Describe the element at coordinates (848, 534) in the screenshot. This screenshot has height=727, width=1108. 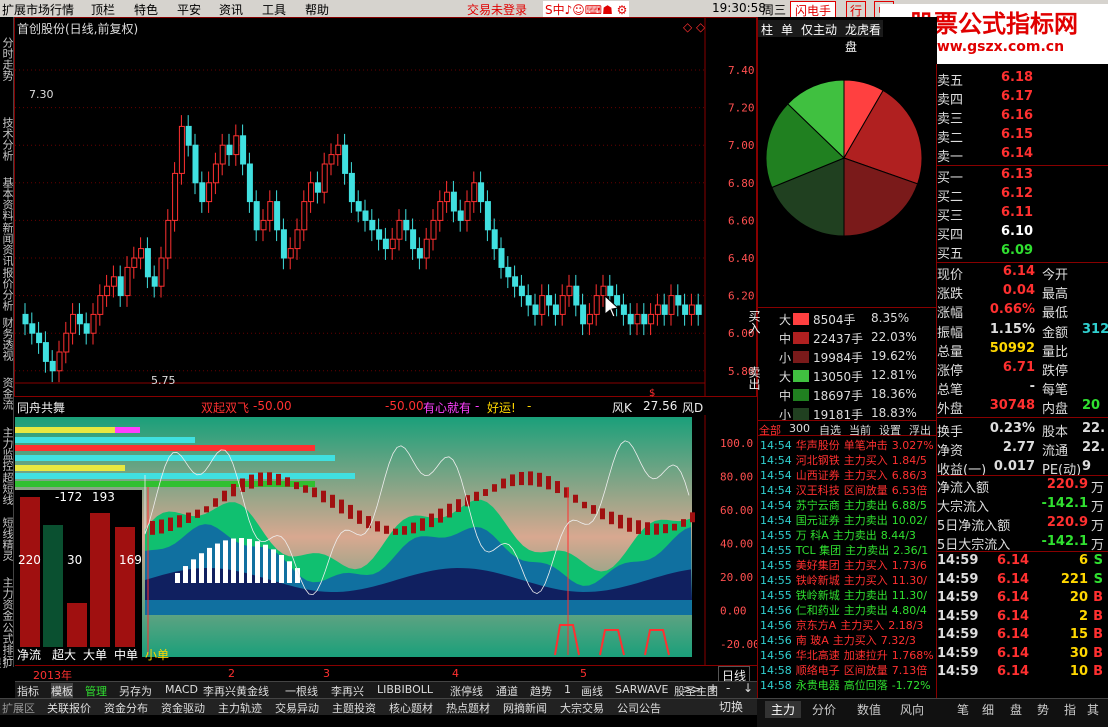
I see `trade-row: 14:55 万 科A 主力卖出 8.44/3` at that location.